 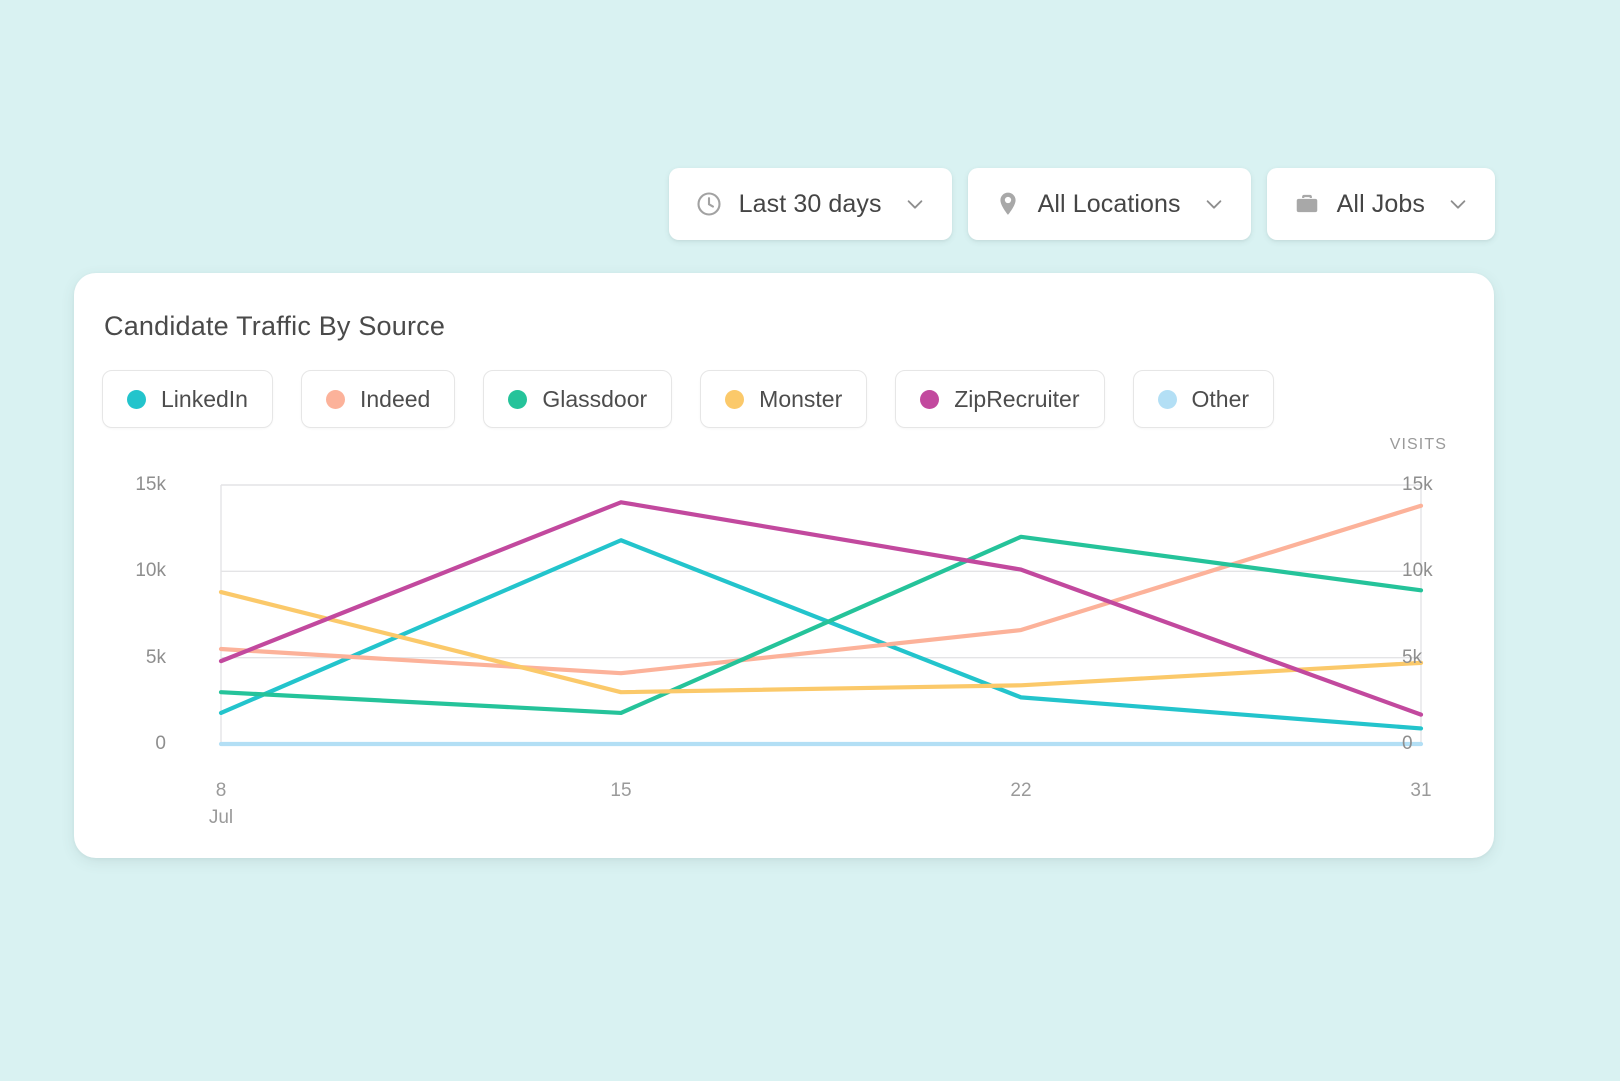 I want to click on filter-bar: Last 30 days All Locations All Jobs, so click(x=810, y=204).